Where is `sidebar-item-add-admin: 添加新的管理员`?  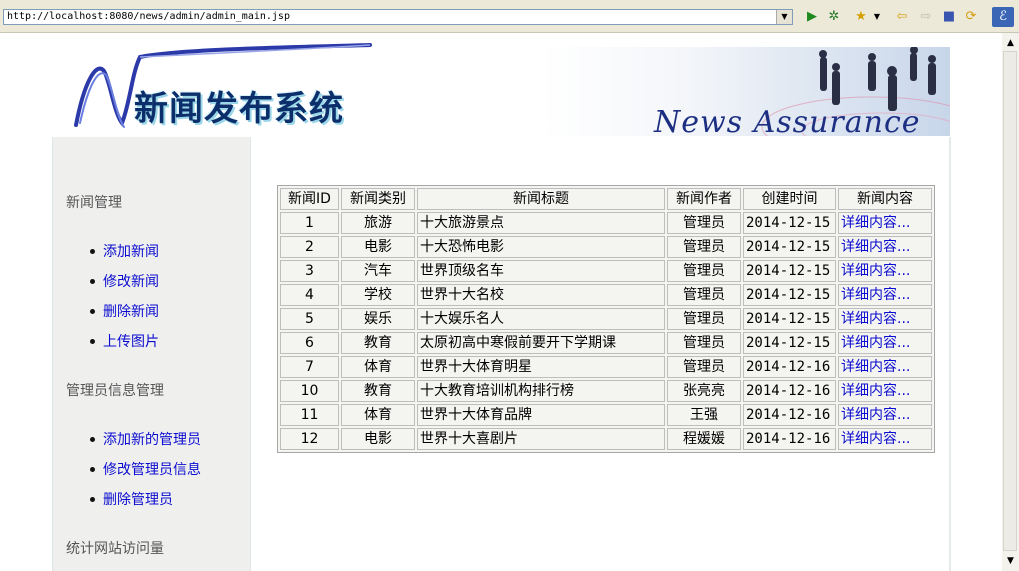
sidebar-item-add-admin: 添加新的管理员 is located at coordinates (145, 439).